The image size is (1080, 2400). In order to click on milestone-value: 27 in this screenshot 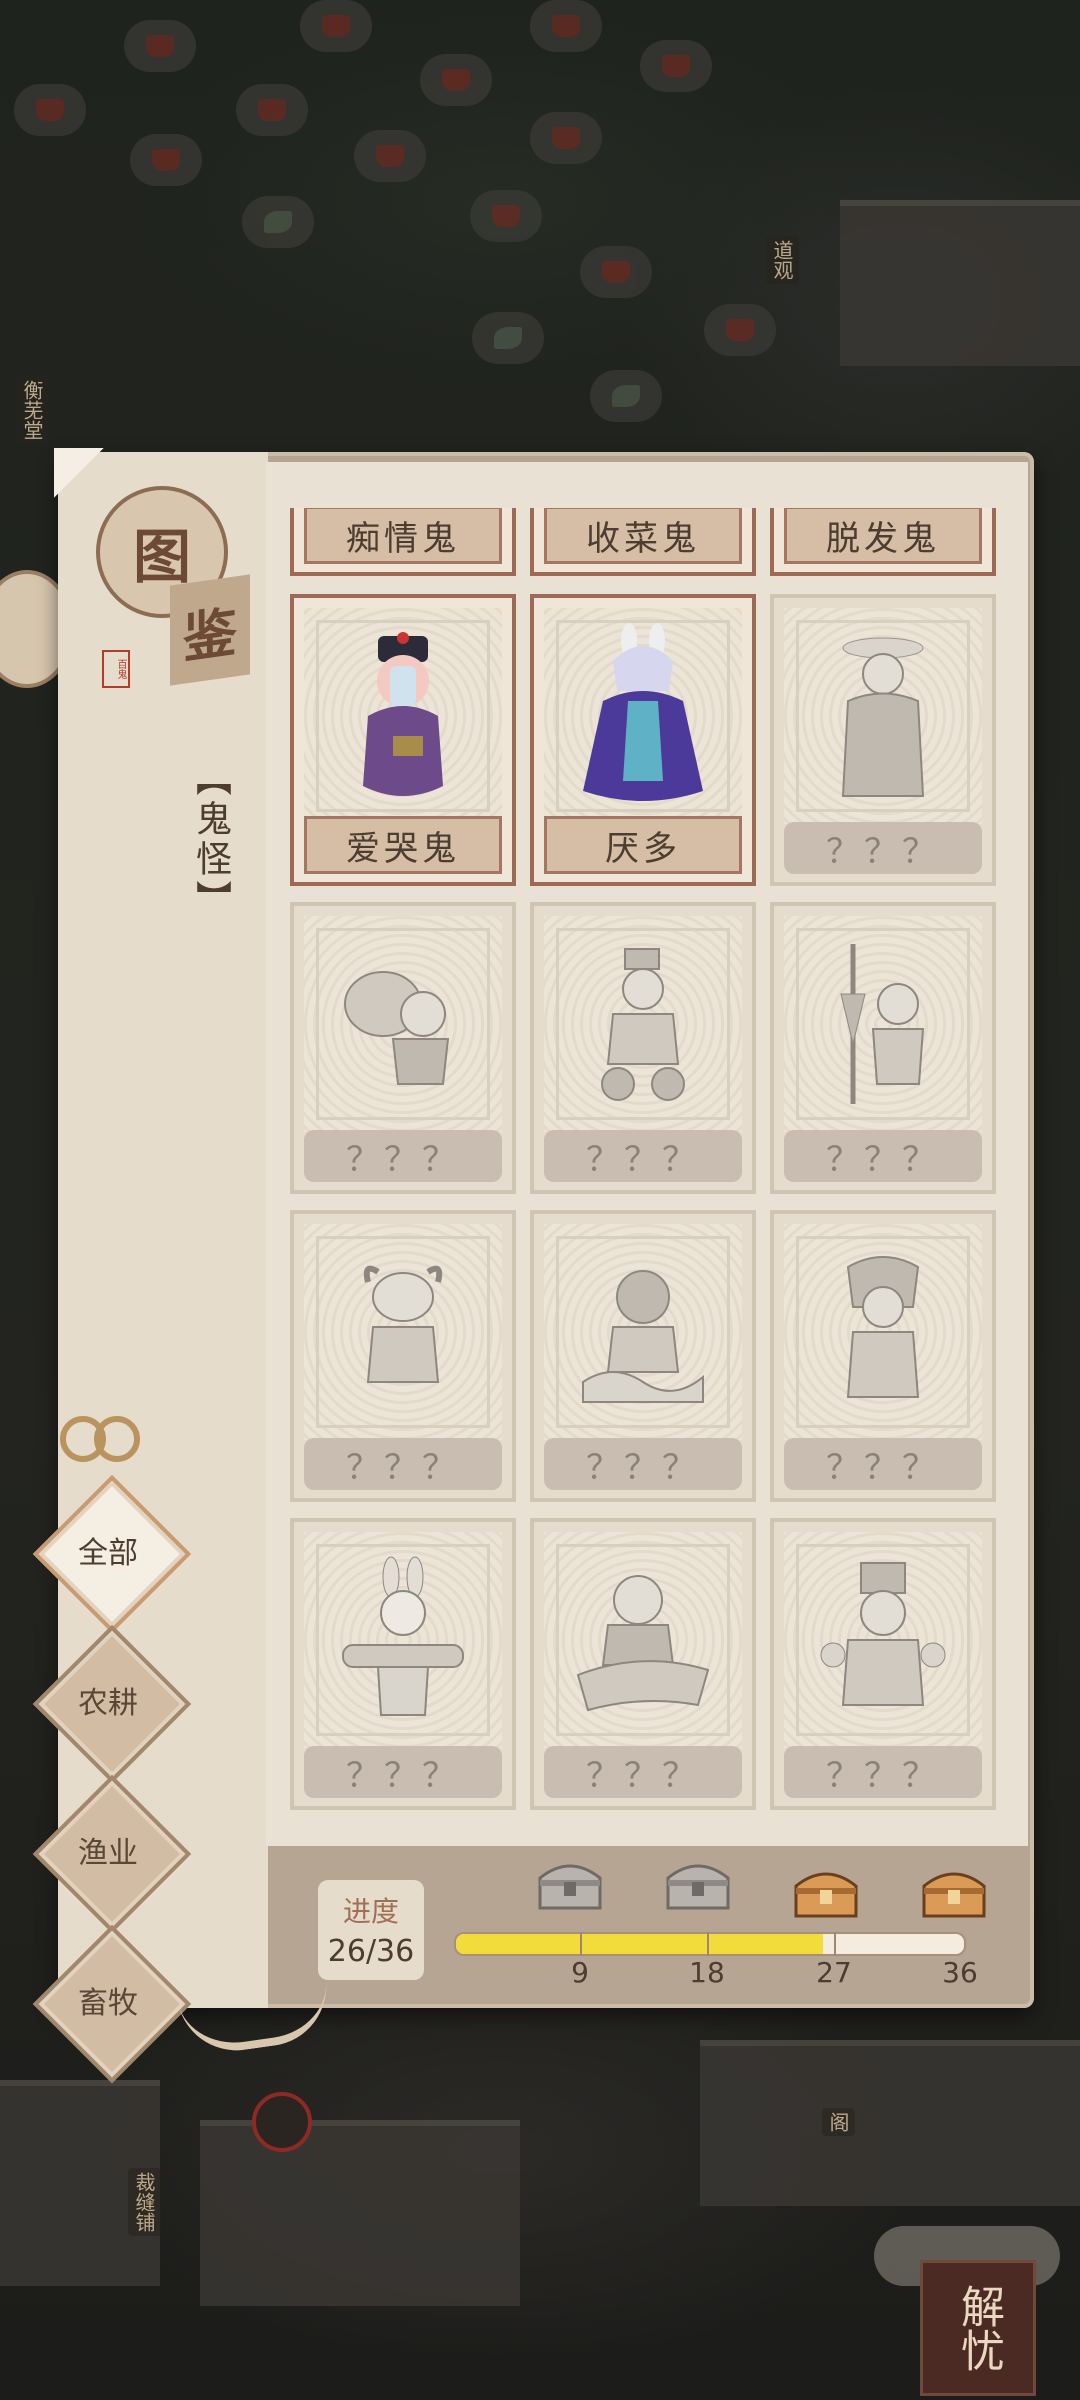, I will do `click(834, 1972)`.